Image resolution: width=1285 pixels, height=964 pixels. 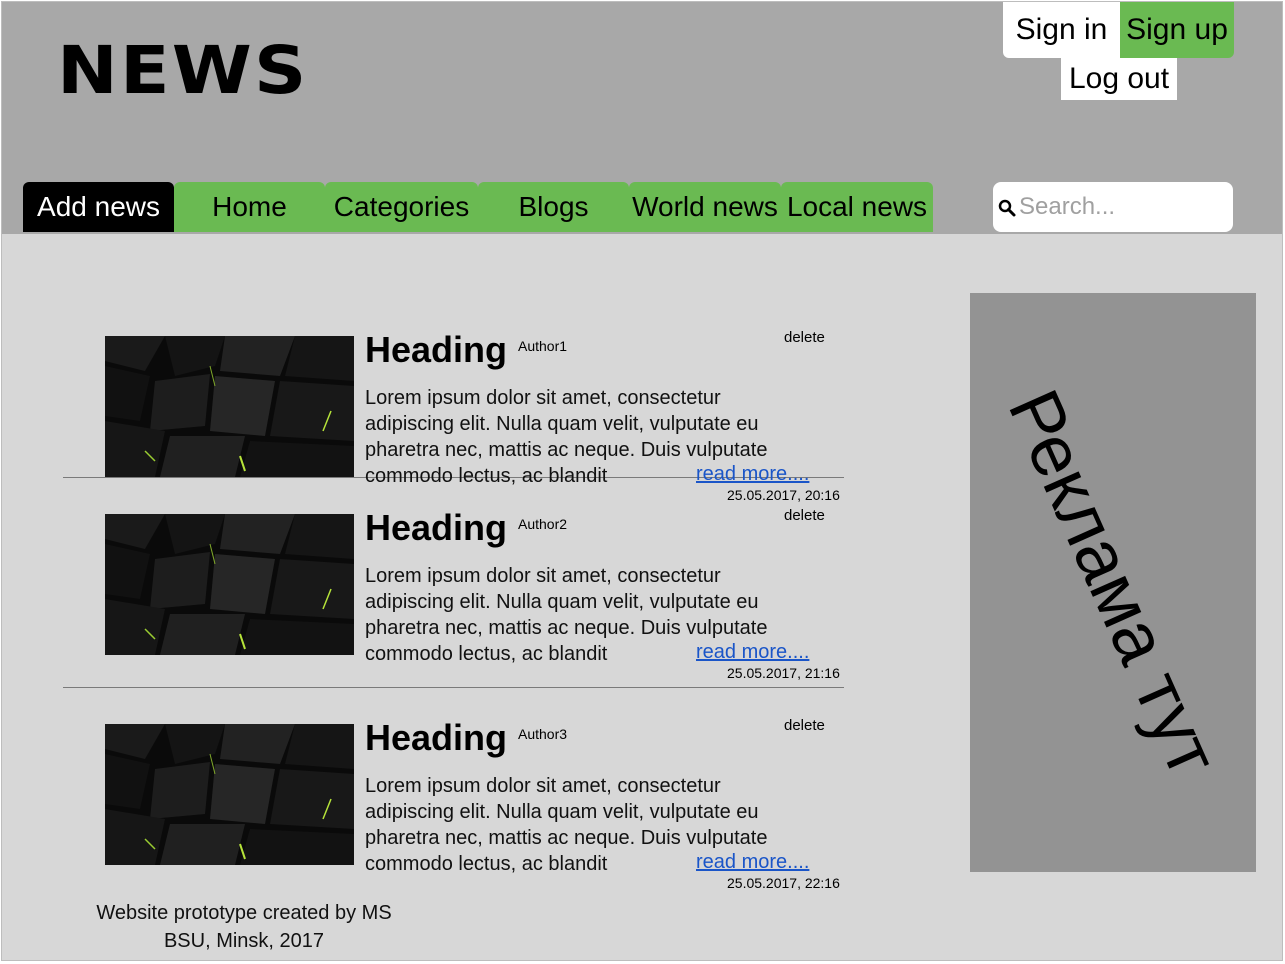 What do you see at coordinates (244, 913) in the screenshot?
I see `footer-credit: Website prototype created by MS` at bounding box center [244, 913].